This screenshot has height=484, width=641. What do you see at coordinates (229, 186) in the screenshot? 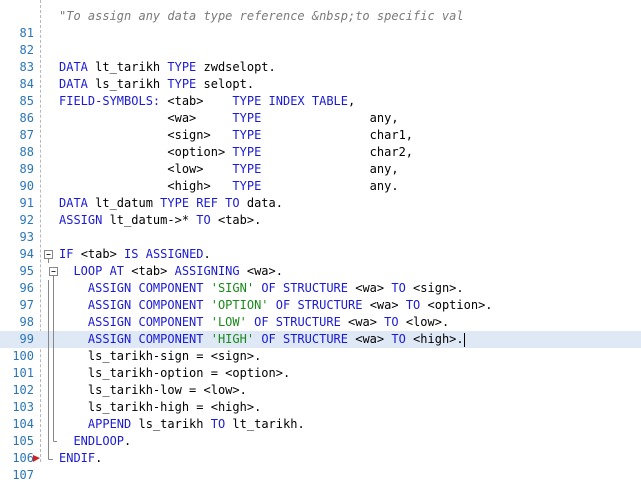
I see `code-text: <high> TYPE any.` at bounding box center [229, 186].